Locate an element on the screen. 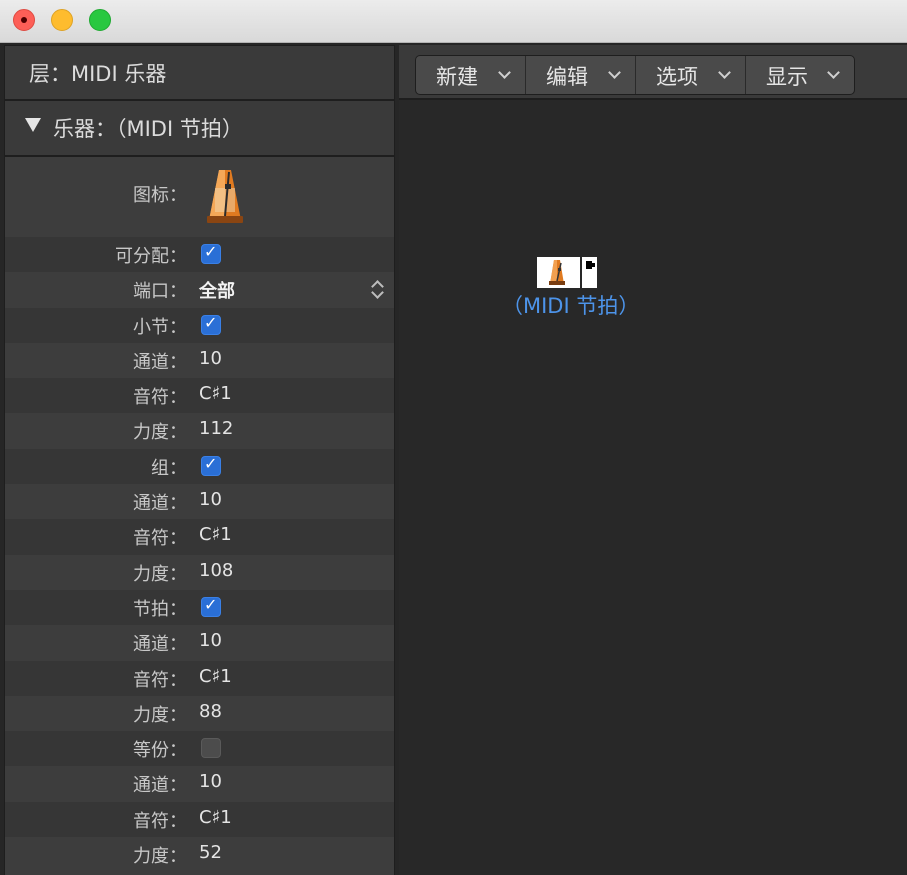 Image resolution: width=907 pixels, height=875 pixels. parameter-row: 端口： 全部 is located at coordinates (199, 289).